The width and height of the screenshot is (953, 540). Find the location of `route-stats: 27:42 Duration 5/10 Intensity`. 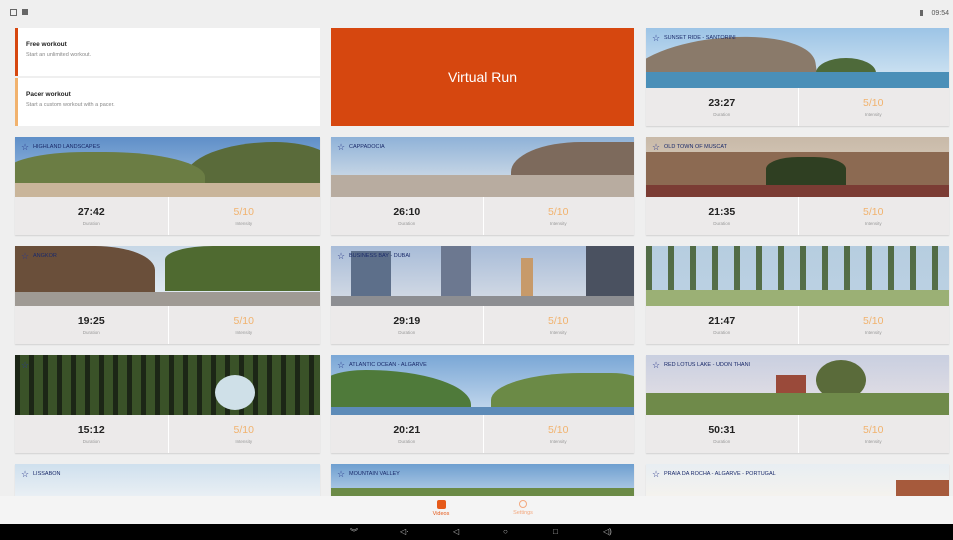

route-stats: 27:42 Duration 5/10 Intensity is located at coordinates (167, 216).